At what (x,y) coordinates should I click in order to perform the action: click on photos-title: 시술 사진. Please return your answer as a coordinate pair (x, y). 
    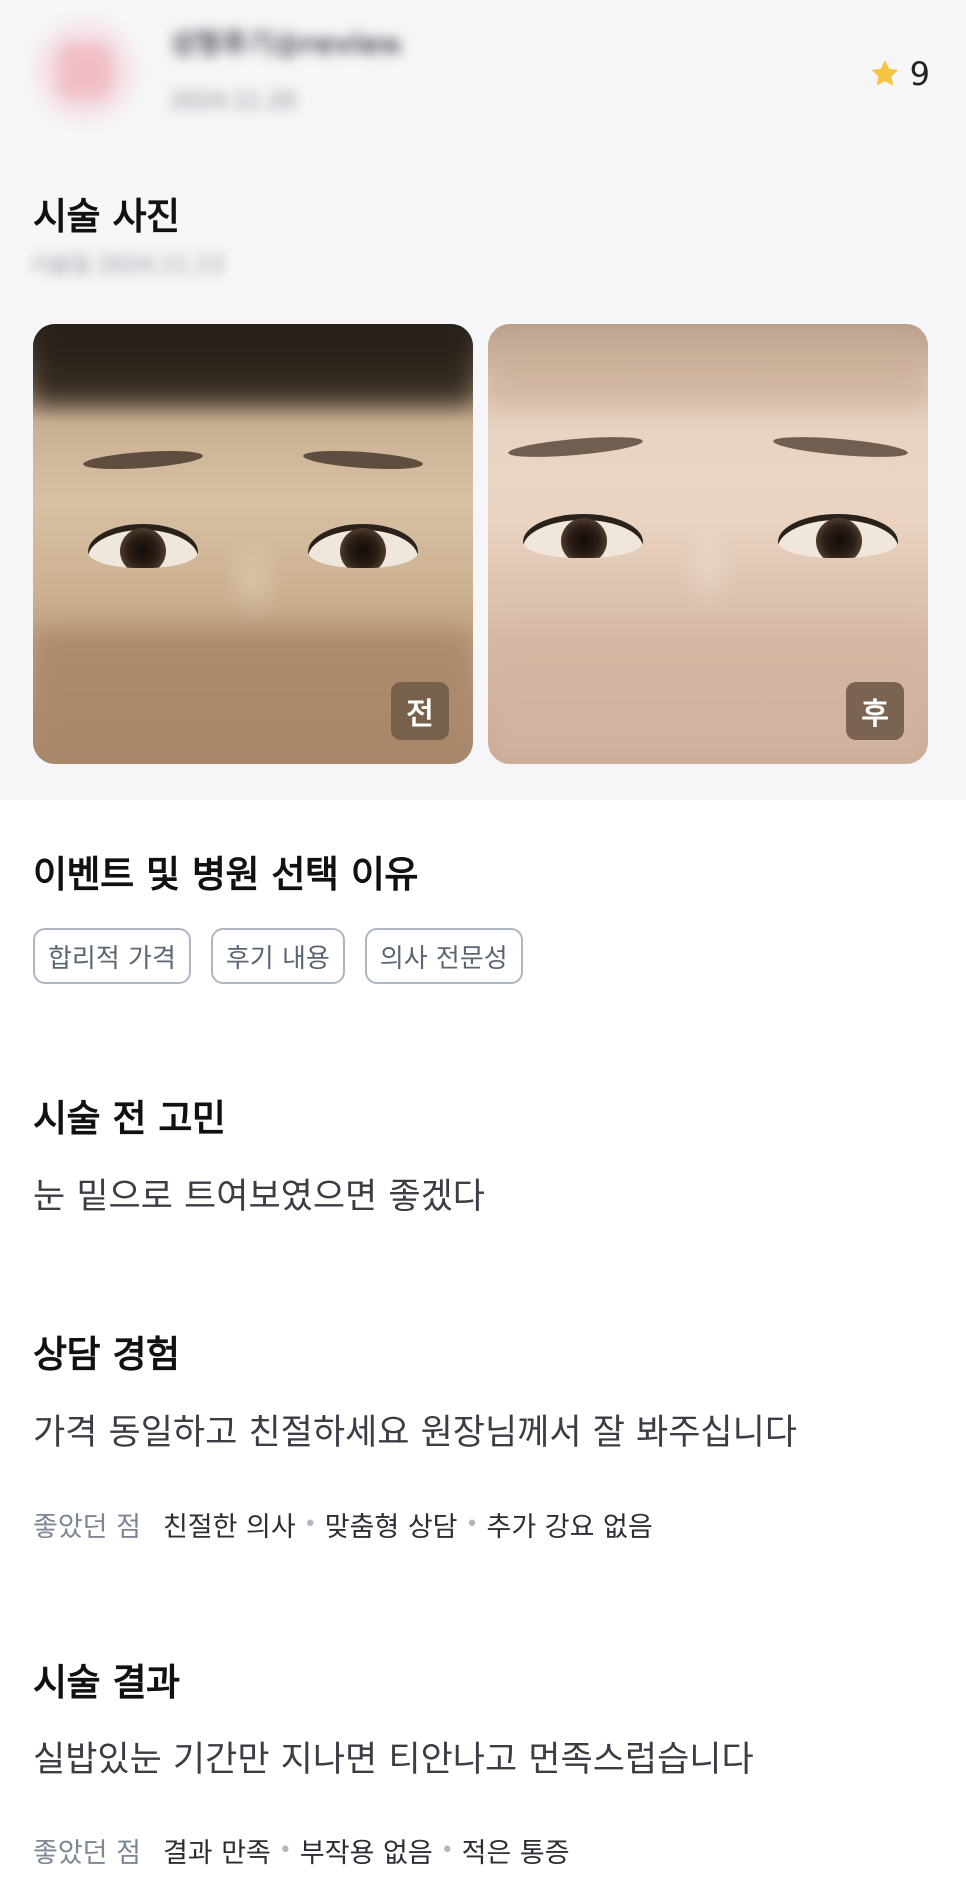
    Looking at the image, I should click on (106, 216).